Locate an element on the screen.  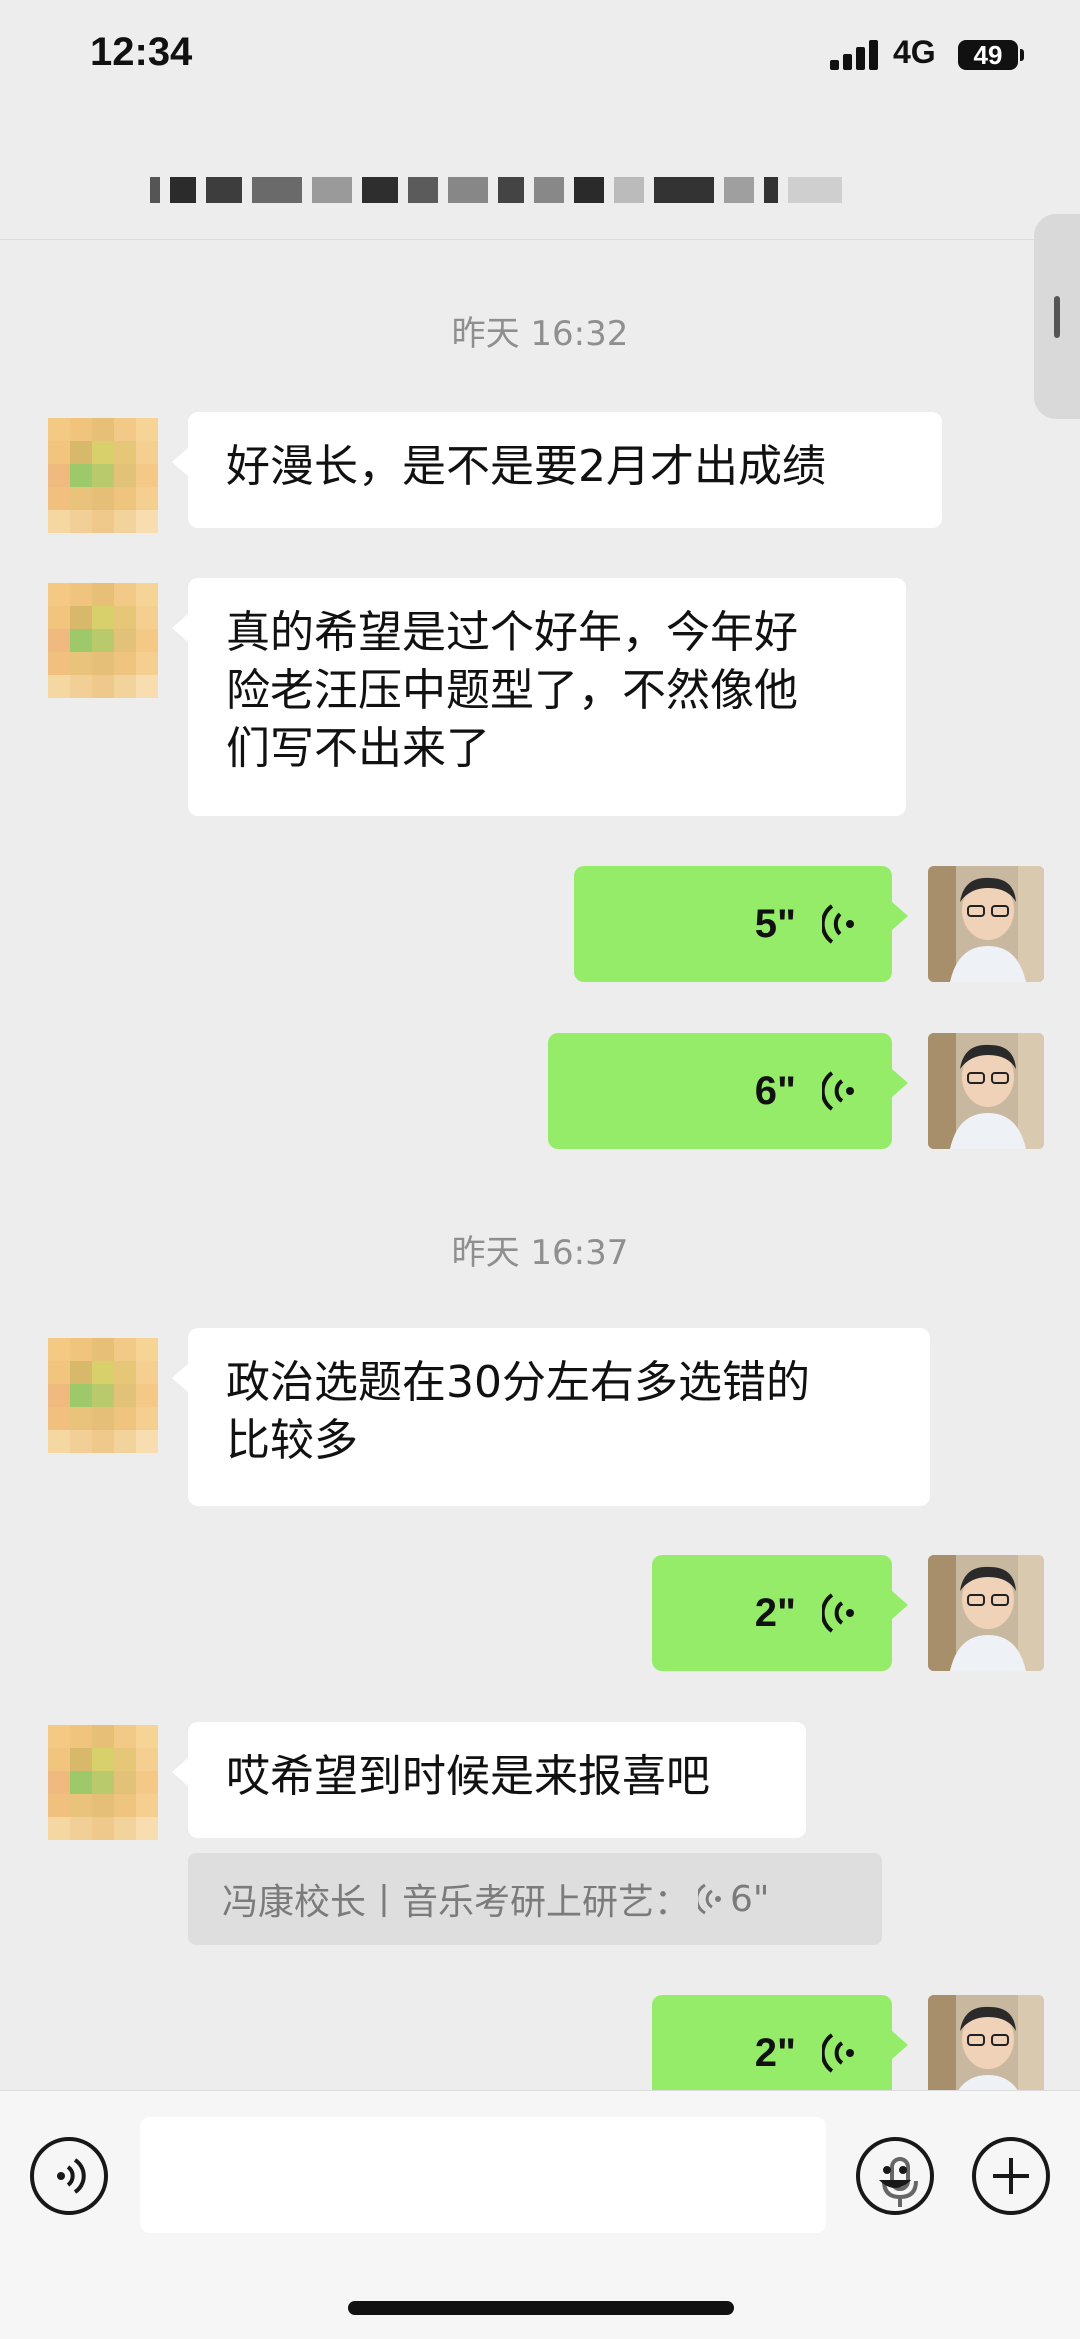
more-actions-button is located at coordinates (1011, 2176).